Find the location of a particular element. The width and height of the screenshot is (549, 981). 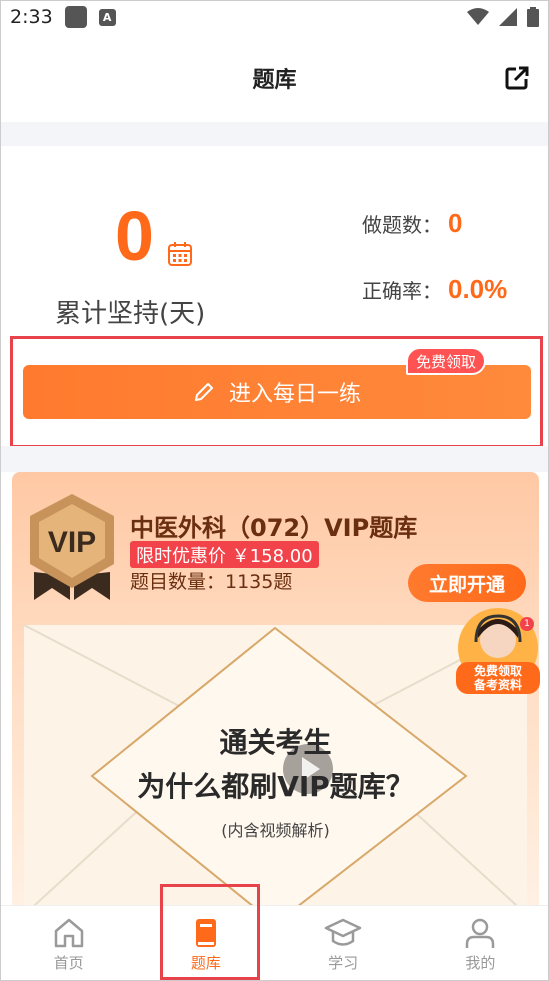

header: 题库 is located at coordinates (274, 78).